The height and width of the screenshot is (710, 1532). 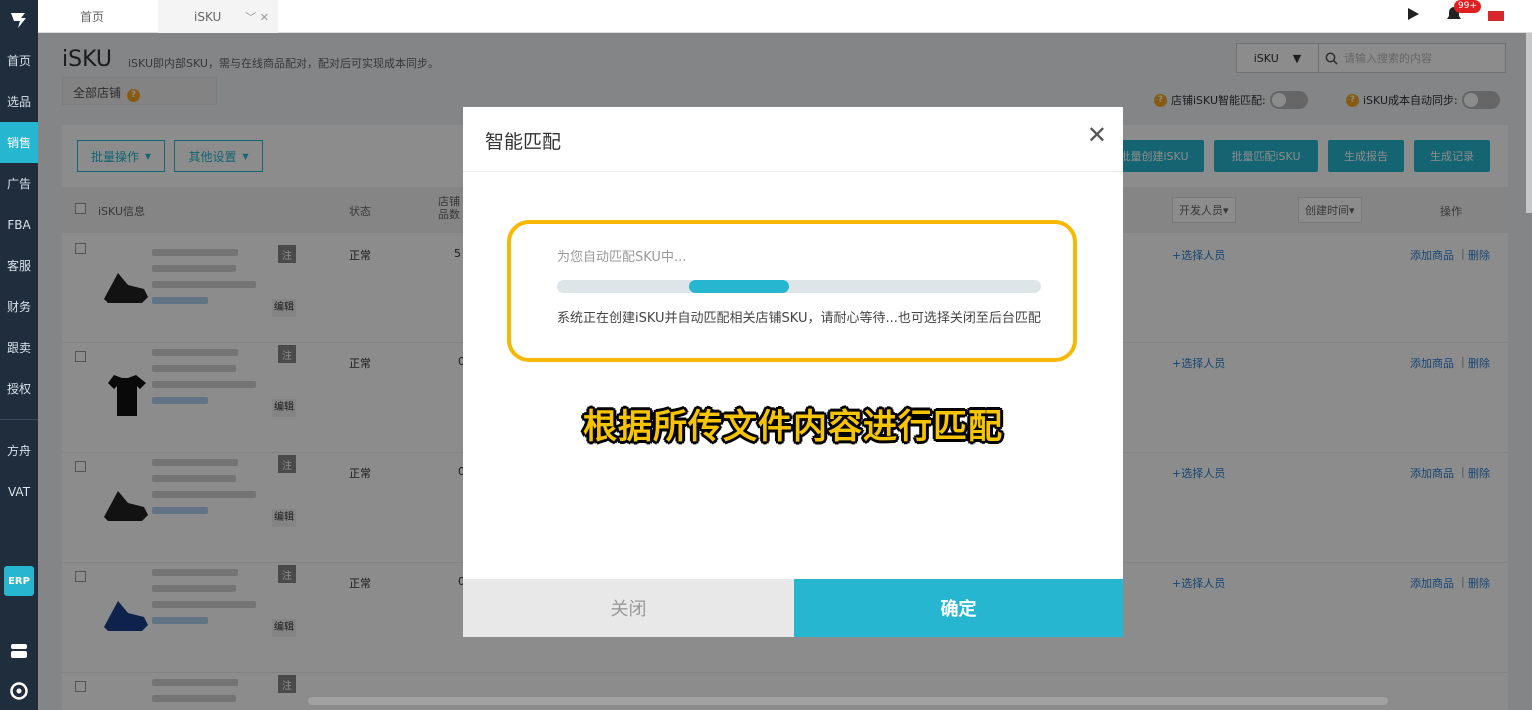 I want to click on tab-home-label: 首页, so click(x=92, y=17).